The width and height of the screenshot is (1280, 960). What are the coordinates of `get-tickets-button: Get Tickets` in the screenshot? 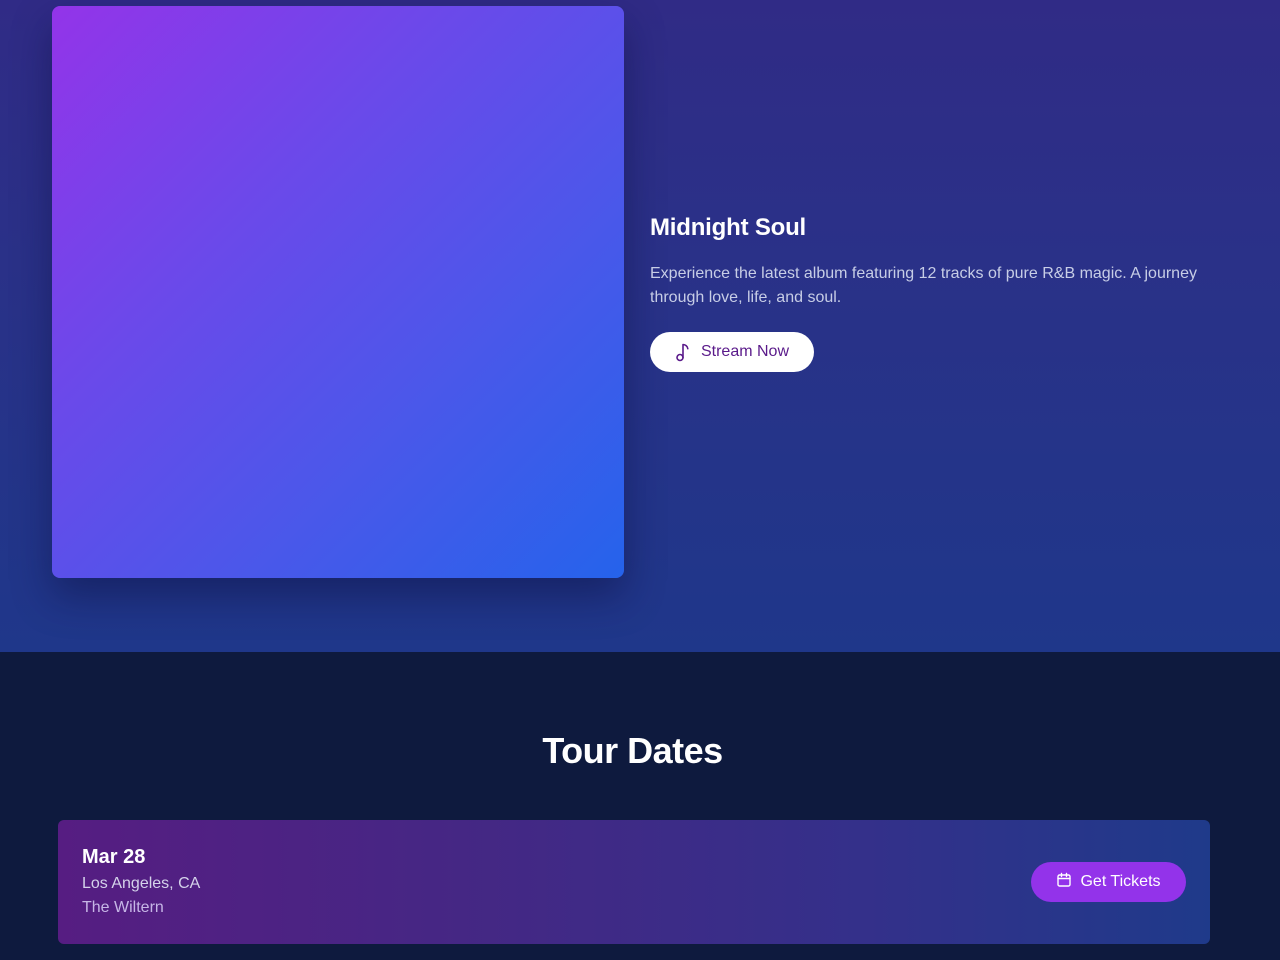 It's located at (1108, 882).